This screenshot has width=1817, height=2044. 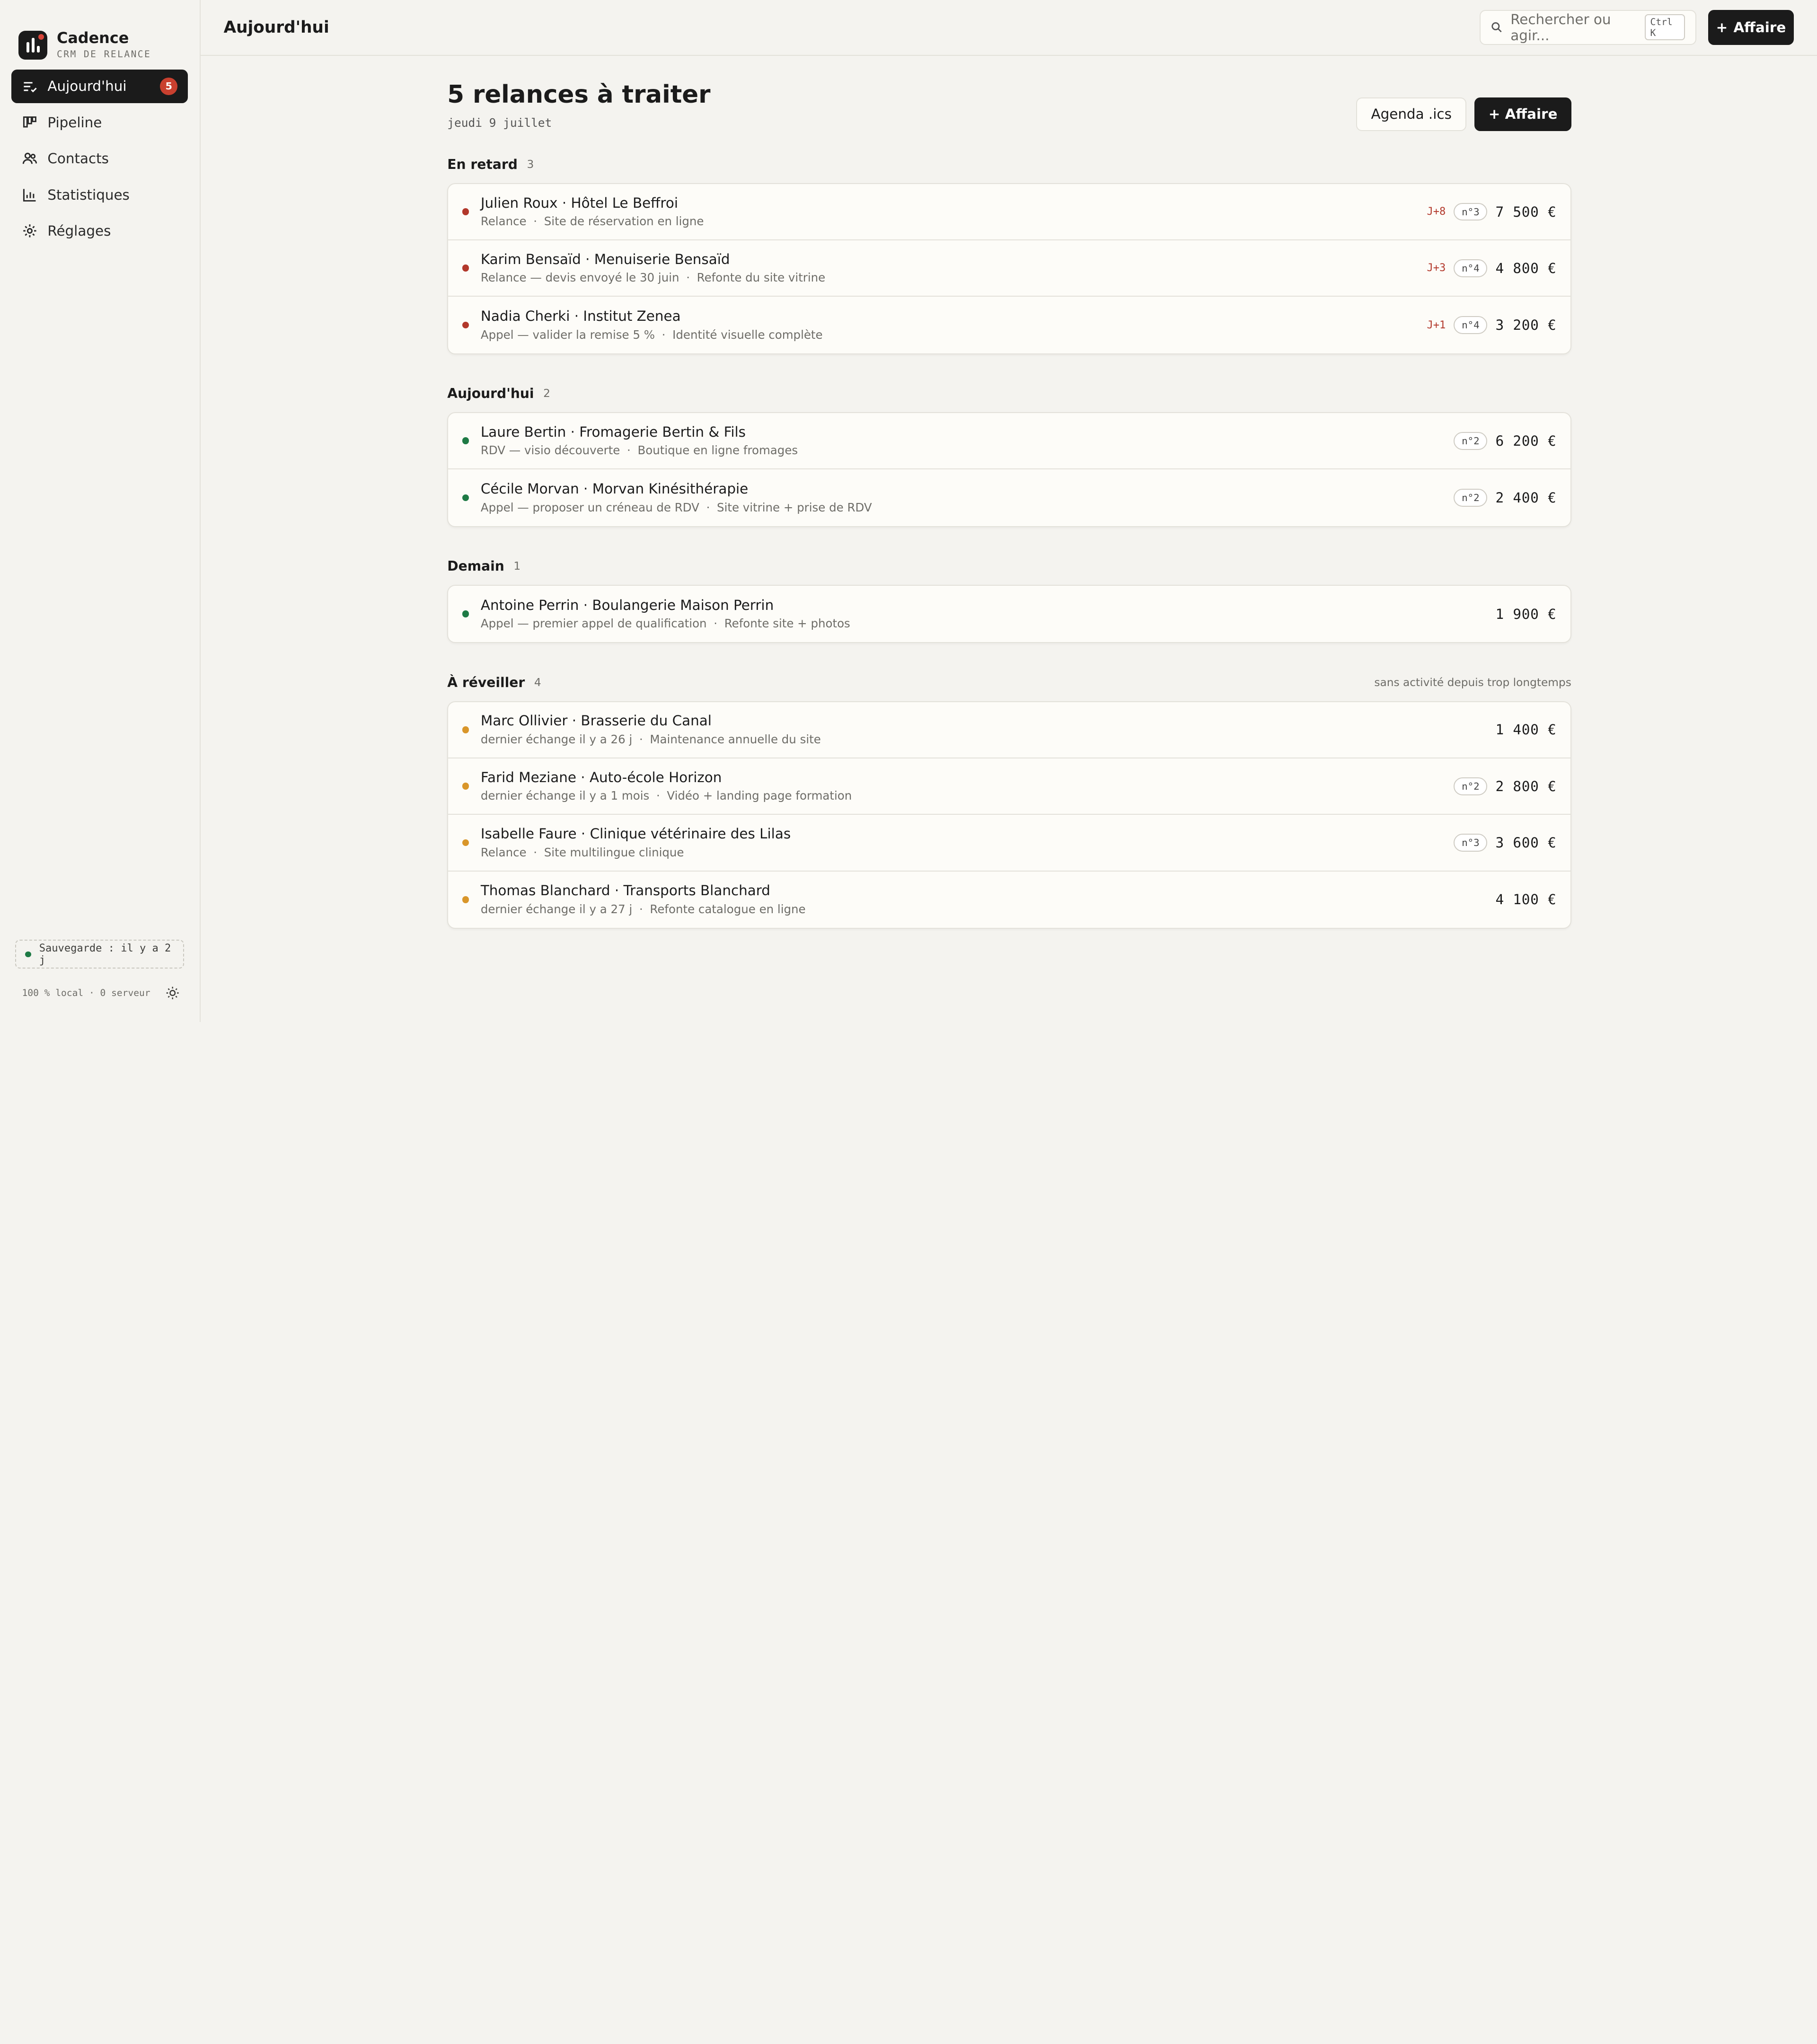 What do you see at coordinates (1526, 786) in the screenshot?
I see `deal-amount: 2 800 €` at bounding box center [1526, 786].